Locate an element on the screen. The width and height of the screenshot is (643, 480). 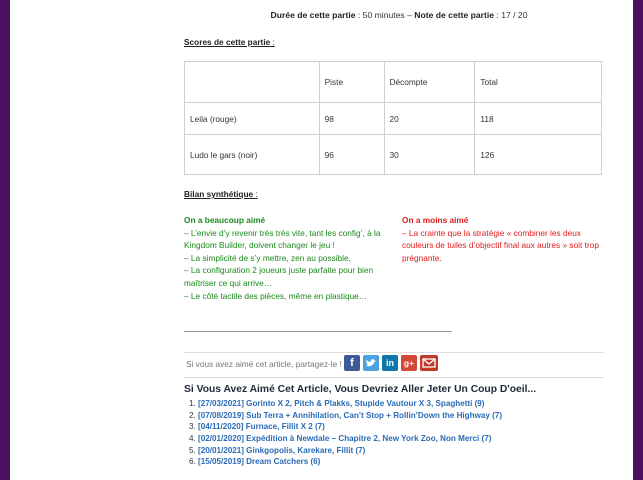
note-value: : 17 / 20 is located at coordinates (511, 15).